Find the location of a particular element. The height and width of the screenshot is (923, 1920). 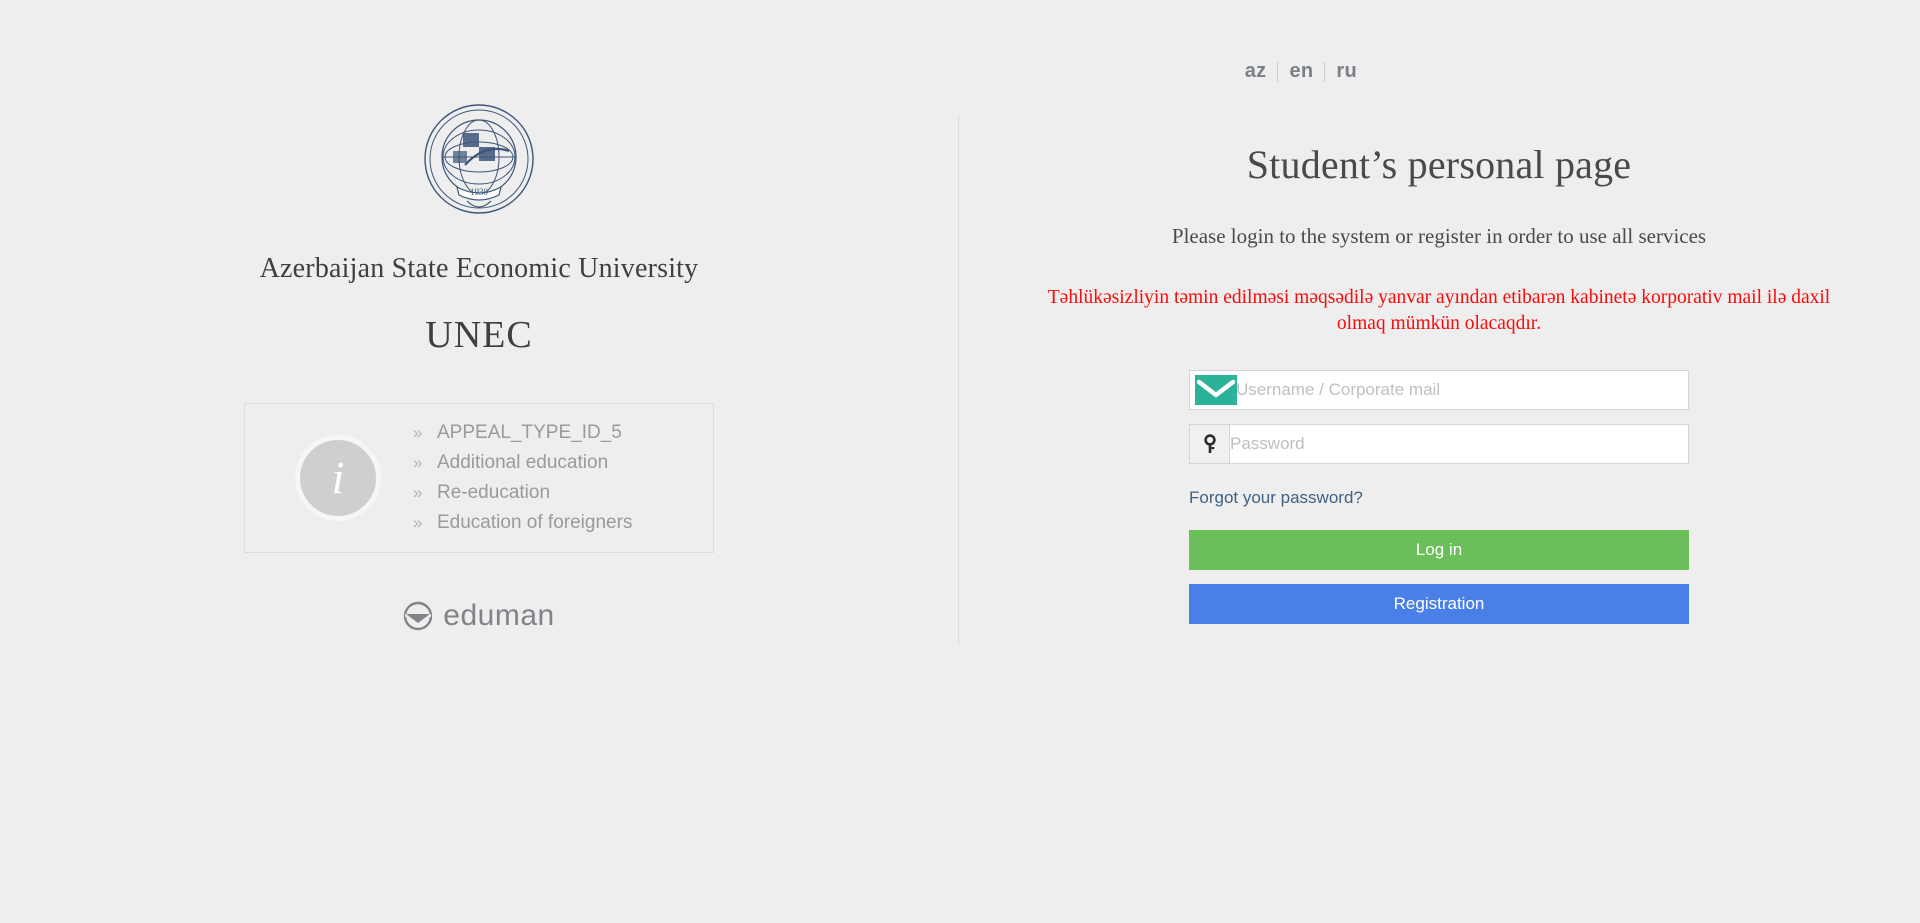

list-item: » Additional education is located at coordinates (522, 463).